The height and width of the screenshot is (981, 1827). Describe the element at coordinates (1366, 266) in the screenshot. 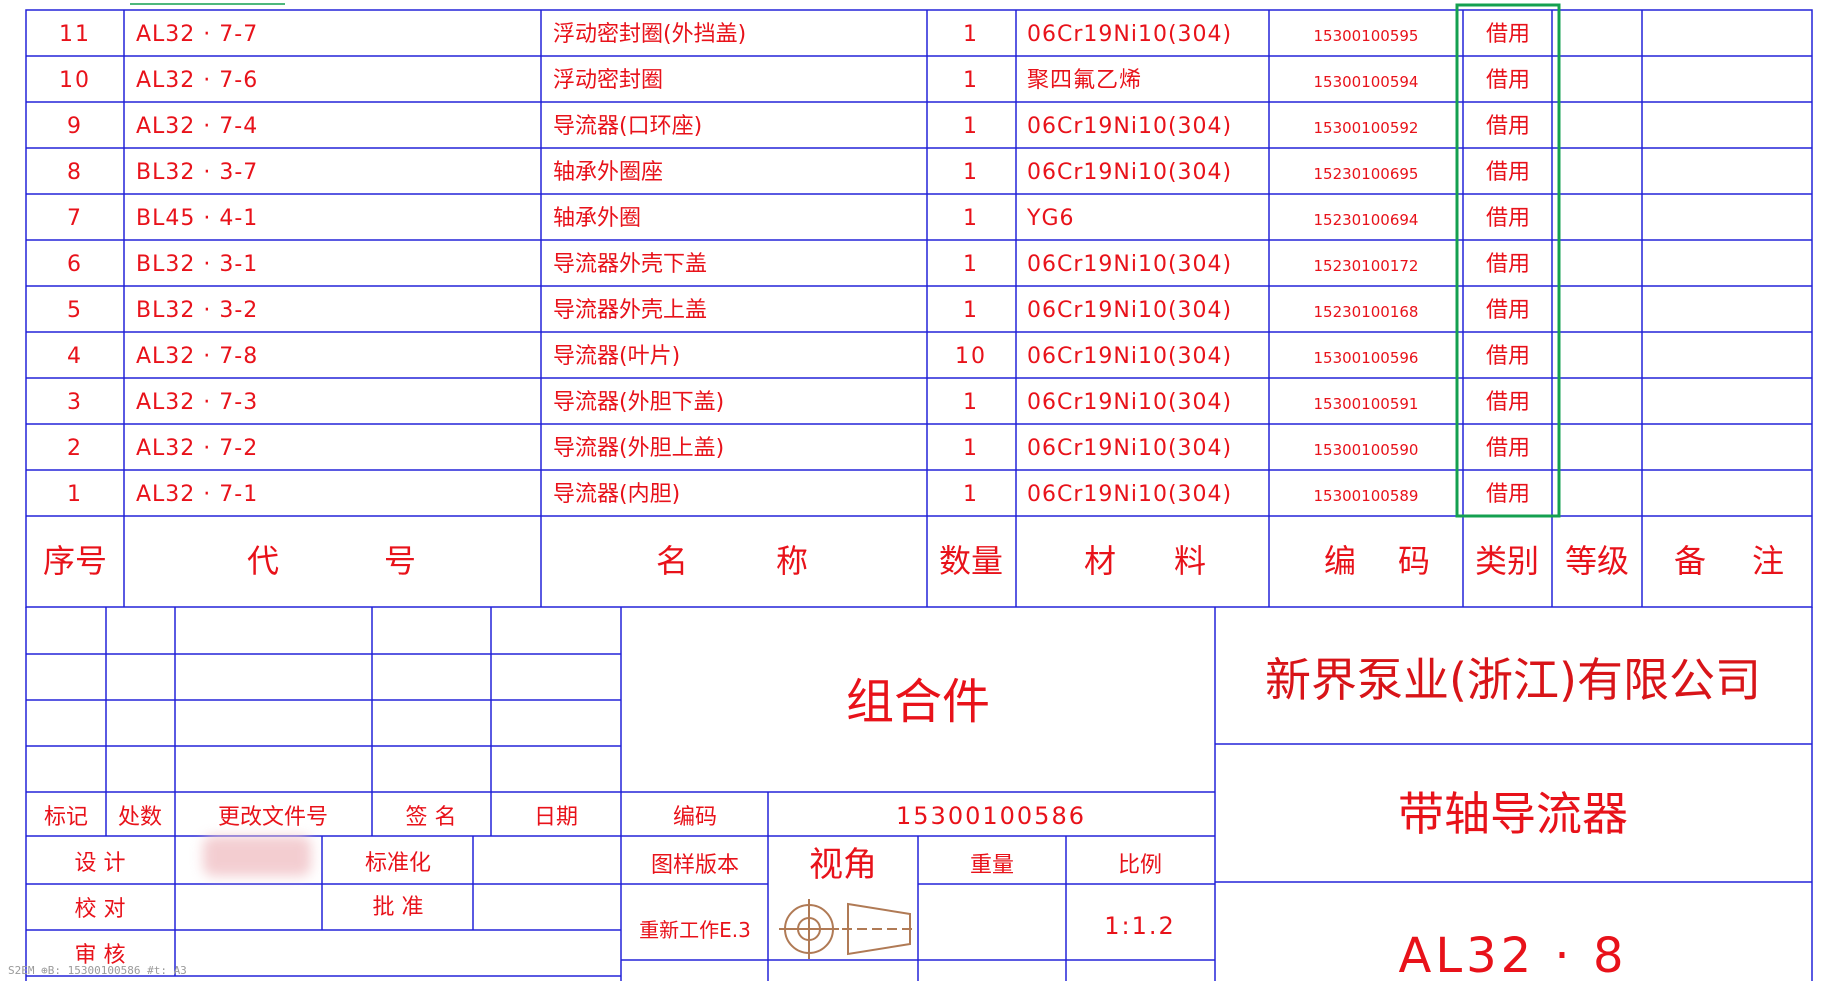

I see `cell-part-code: 15230100172` at that location.